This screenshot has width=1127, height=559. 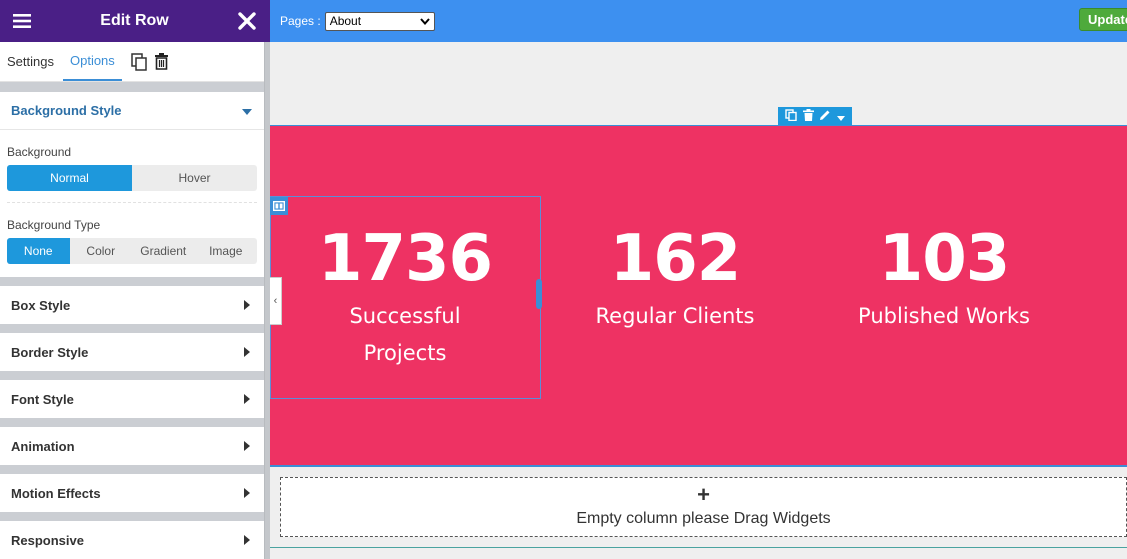 I want to click on stat-label: Regular Clients, so click(x=675, y=316).